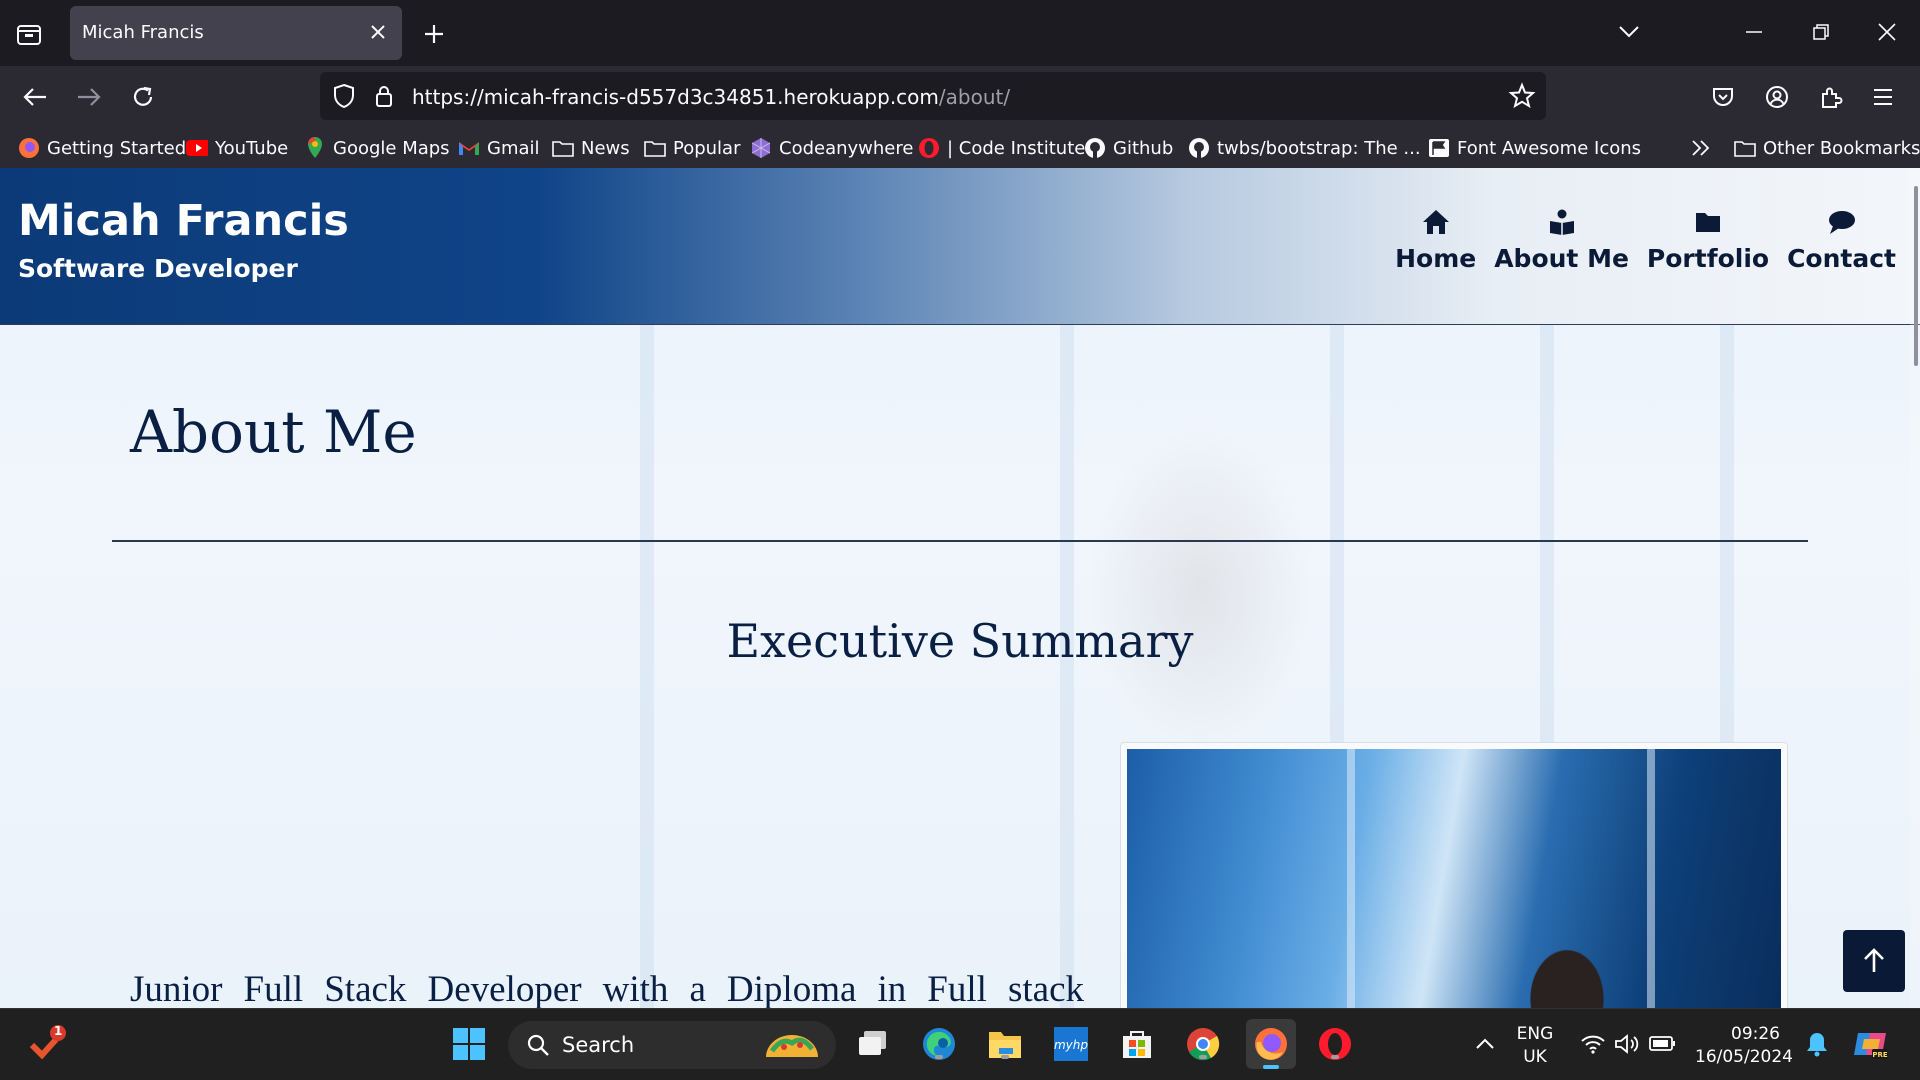 This screenshot has height=1080, width=1920. Describe the element at coordinates (1627, 1044) in the screenshot. I see `volume-icon` at that location.